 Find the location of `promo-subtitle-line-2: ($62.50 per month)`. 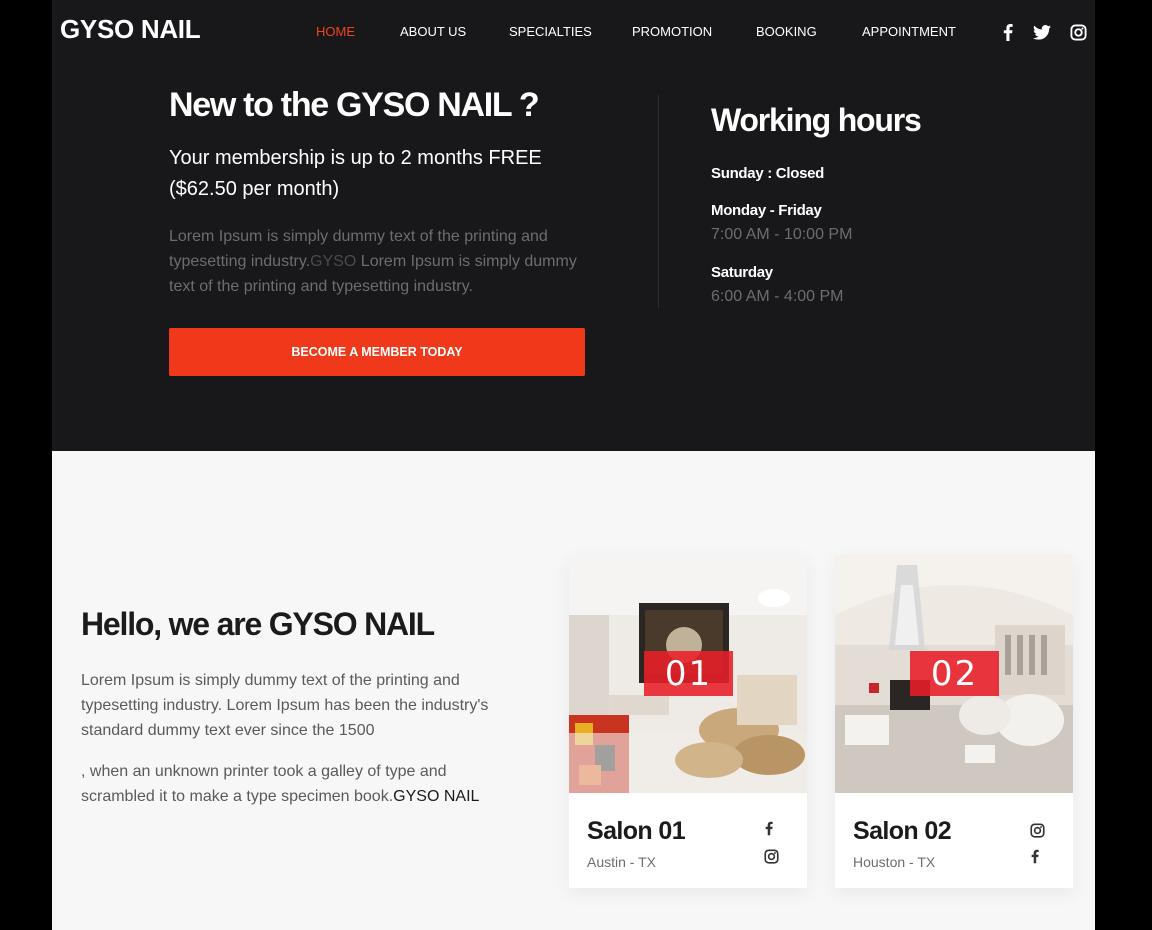

promo-subtitle-line-2: ($62.50 per month) is located at coordinates (254, 189).